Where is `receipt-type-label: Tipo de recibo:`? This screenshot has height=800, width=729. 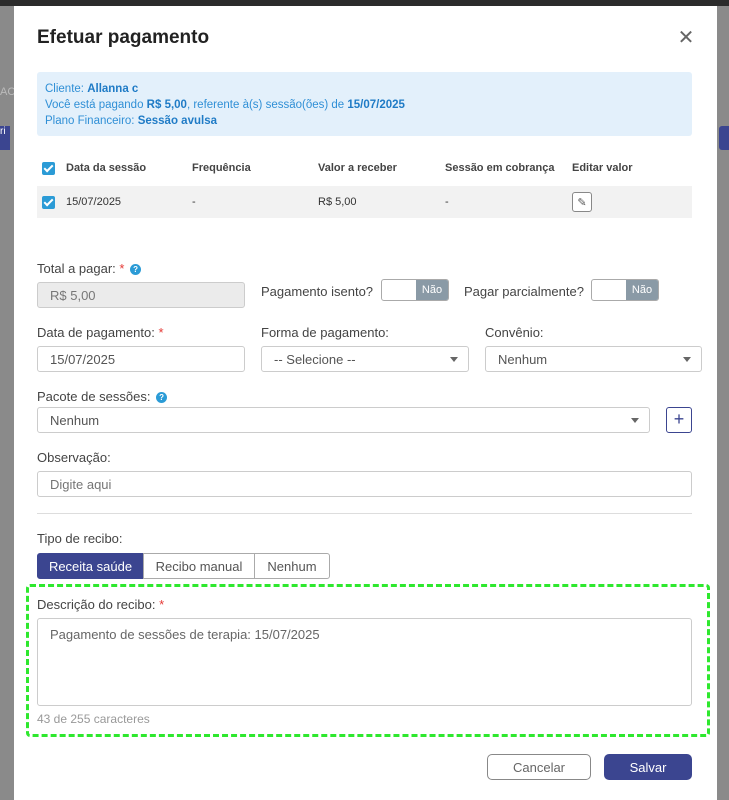
receipt-type-label: Tipo de recibo: is located at coordinates (80, 538).